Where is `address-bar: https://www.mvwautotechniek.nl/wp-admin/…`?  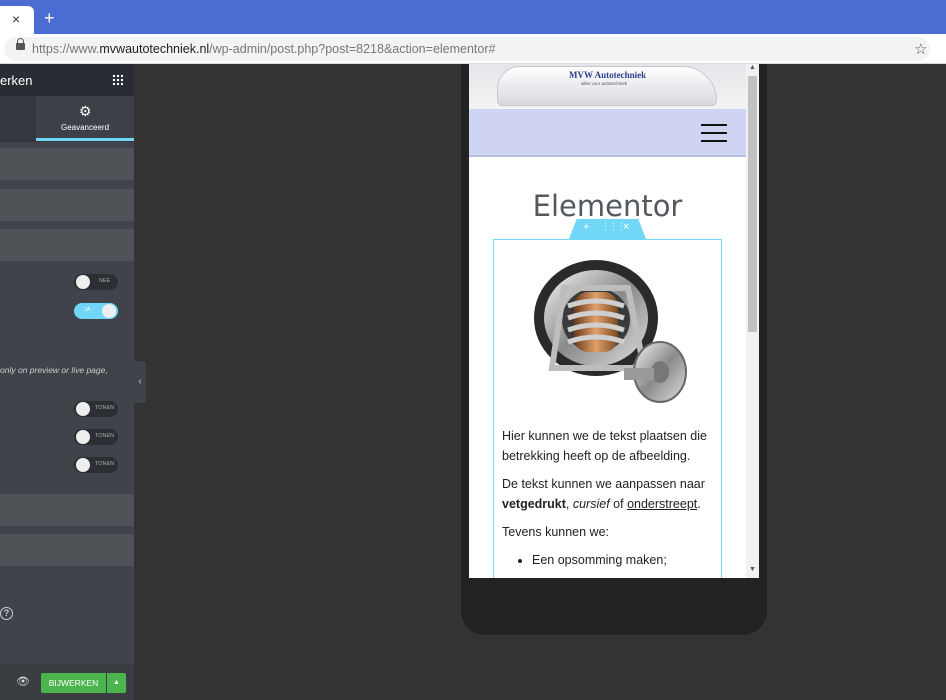
address-bar: https://www.mvwautotechniek.nl/wp-admin/… is located at coordinates (473, 49).